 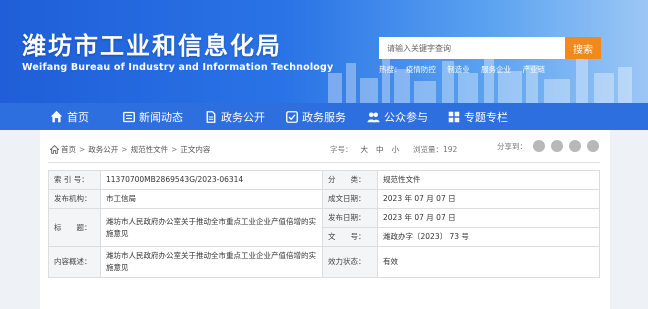 I want to click on breadcrumb: 首页 > 政务公开 > 规范性文件 > 正文内容, so click(x=130, y=149).